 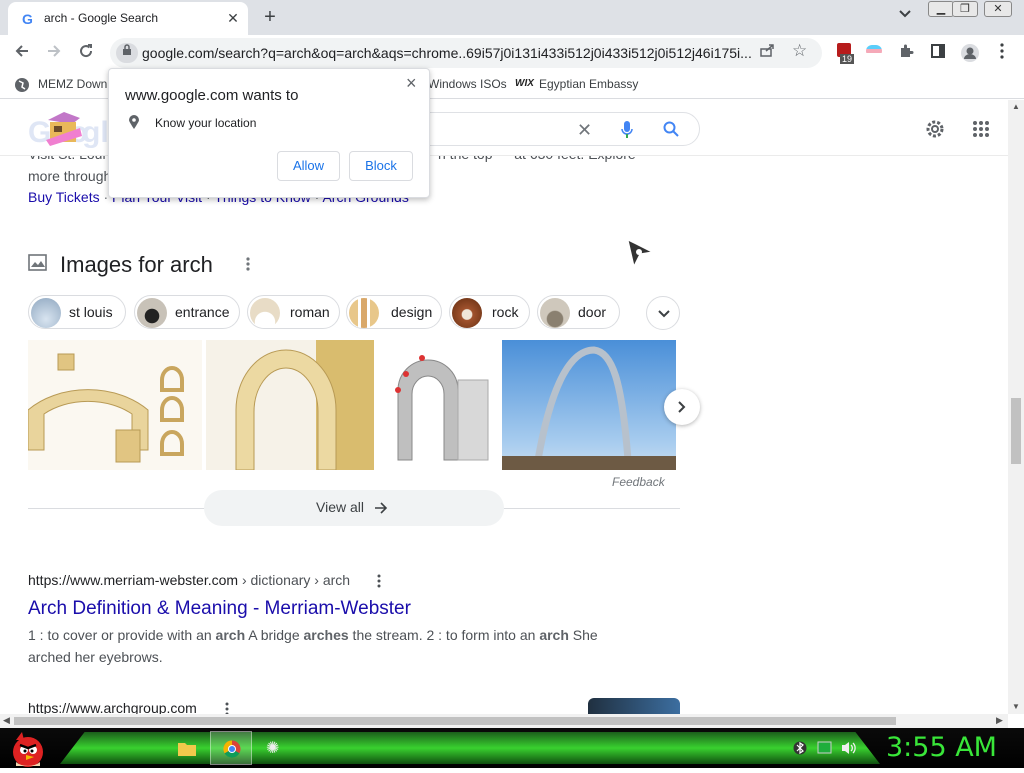 I want to click on bookmark-windows-isos: Windows ISOs, so click(x=467, y=84).